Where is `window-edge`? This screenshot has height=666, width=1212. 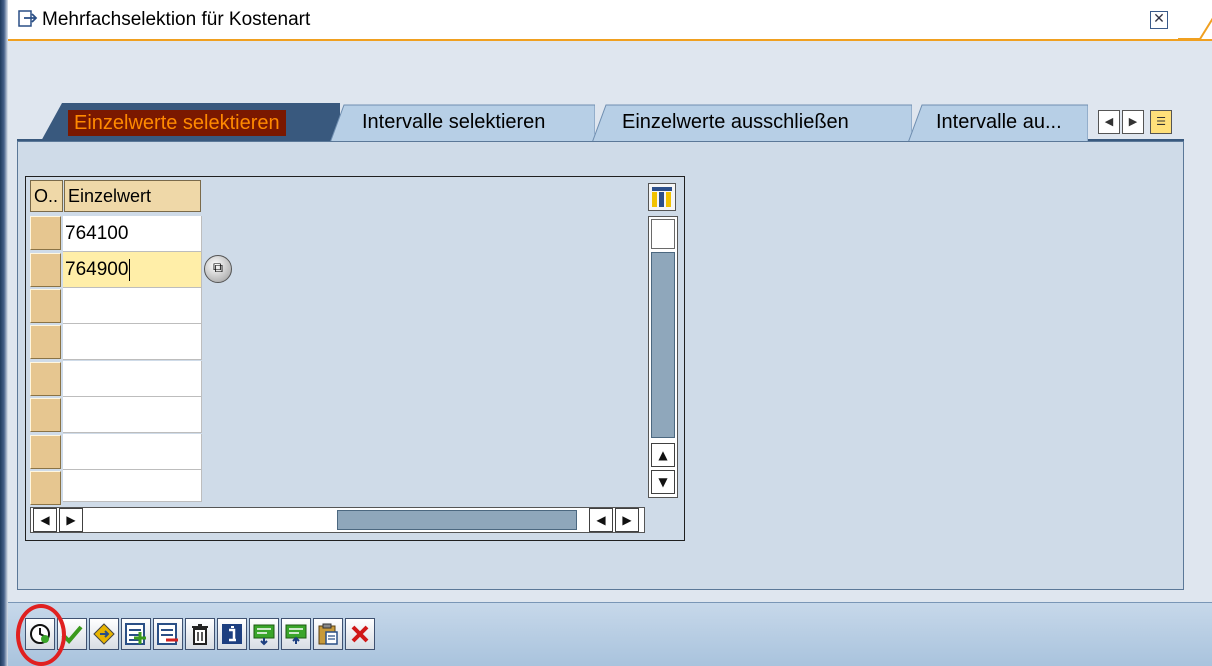
window-edge is located at coordinates (4, 333).